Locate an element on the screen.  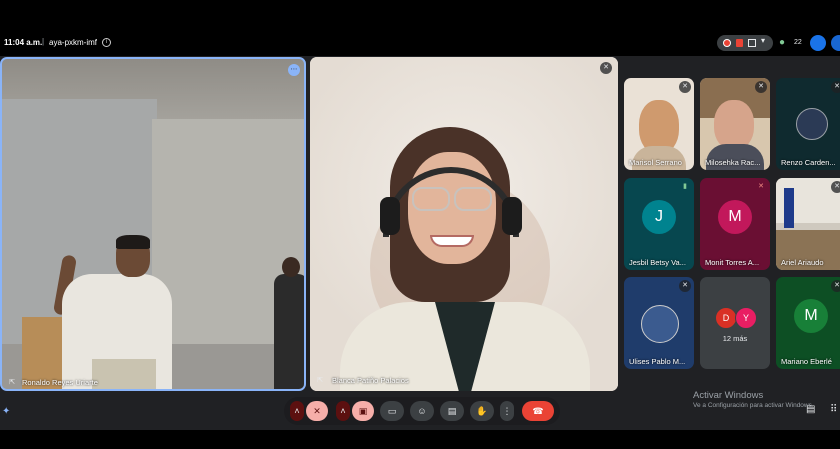
transcript-icon is located at coordinates (739, 43).